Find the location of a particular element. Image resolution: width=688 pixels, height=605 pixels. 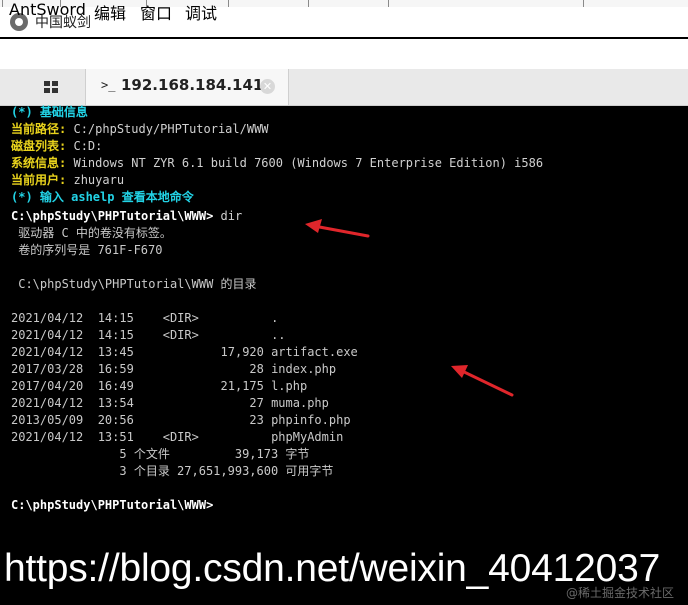

dir-entry: 2021/04/12 13:51 <DIR> phpMyAdmin is located at coordinates (177, 437).